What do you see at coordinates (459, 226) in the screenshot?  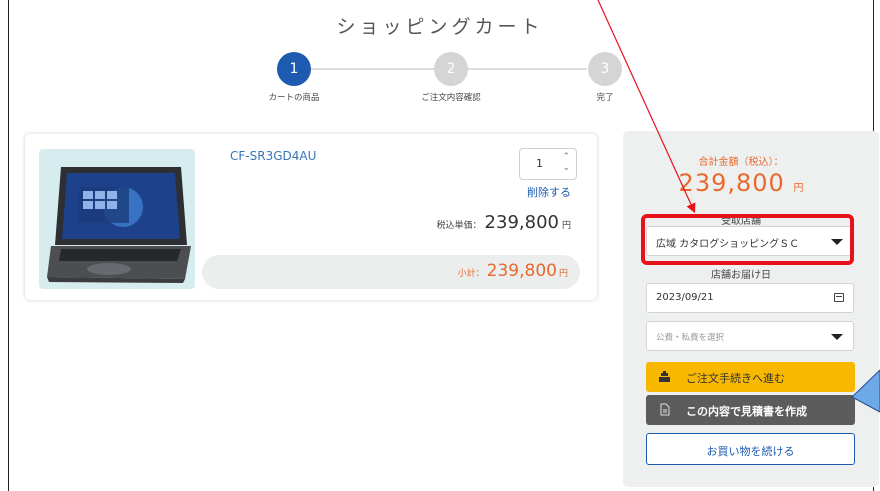 I see `unit-price-label: 税込単価：` at bounding box center [459, 226].